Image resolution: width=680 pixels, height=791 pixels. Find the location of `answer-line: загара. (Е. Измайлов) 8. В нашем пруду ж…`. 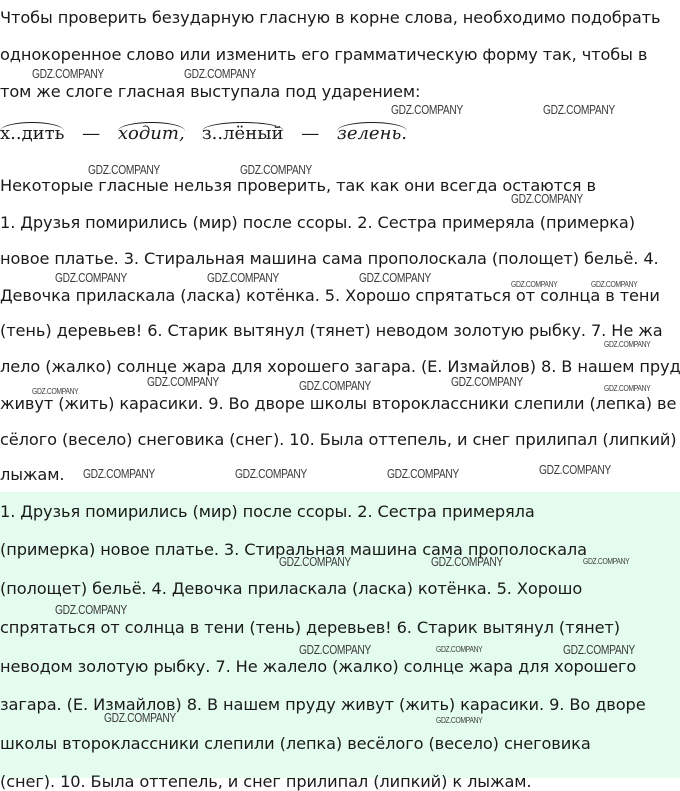

answer-line: загара. (Е. Измайлов) 8. В нашем пруду ж… is located at coordinates (323, 704).